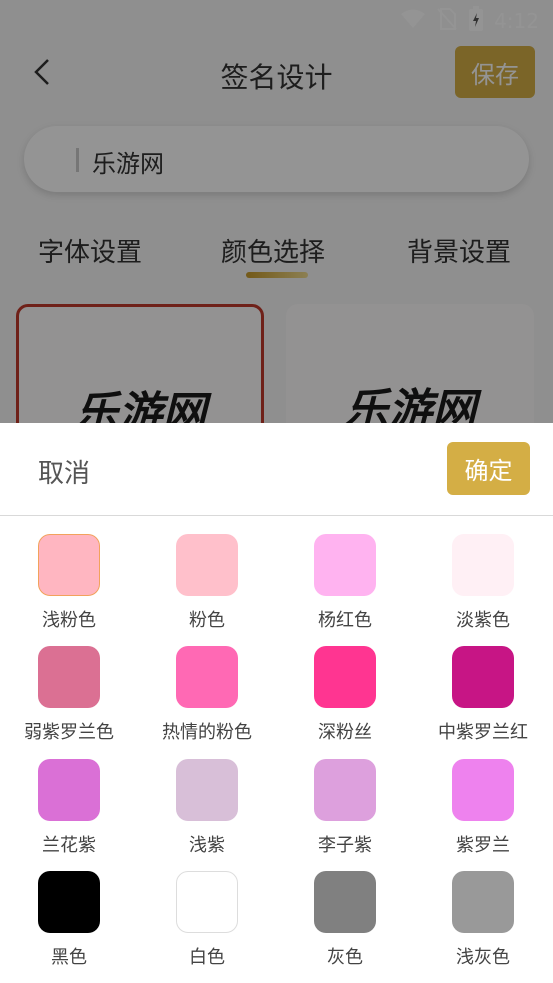 The width and height of the screenshot is (553, 983). Describe the element at coordinates (345, 732) in the screenshot. I see `color-label: 深粉丝` at that location.